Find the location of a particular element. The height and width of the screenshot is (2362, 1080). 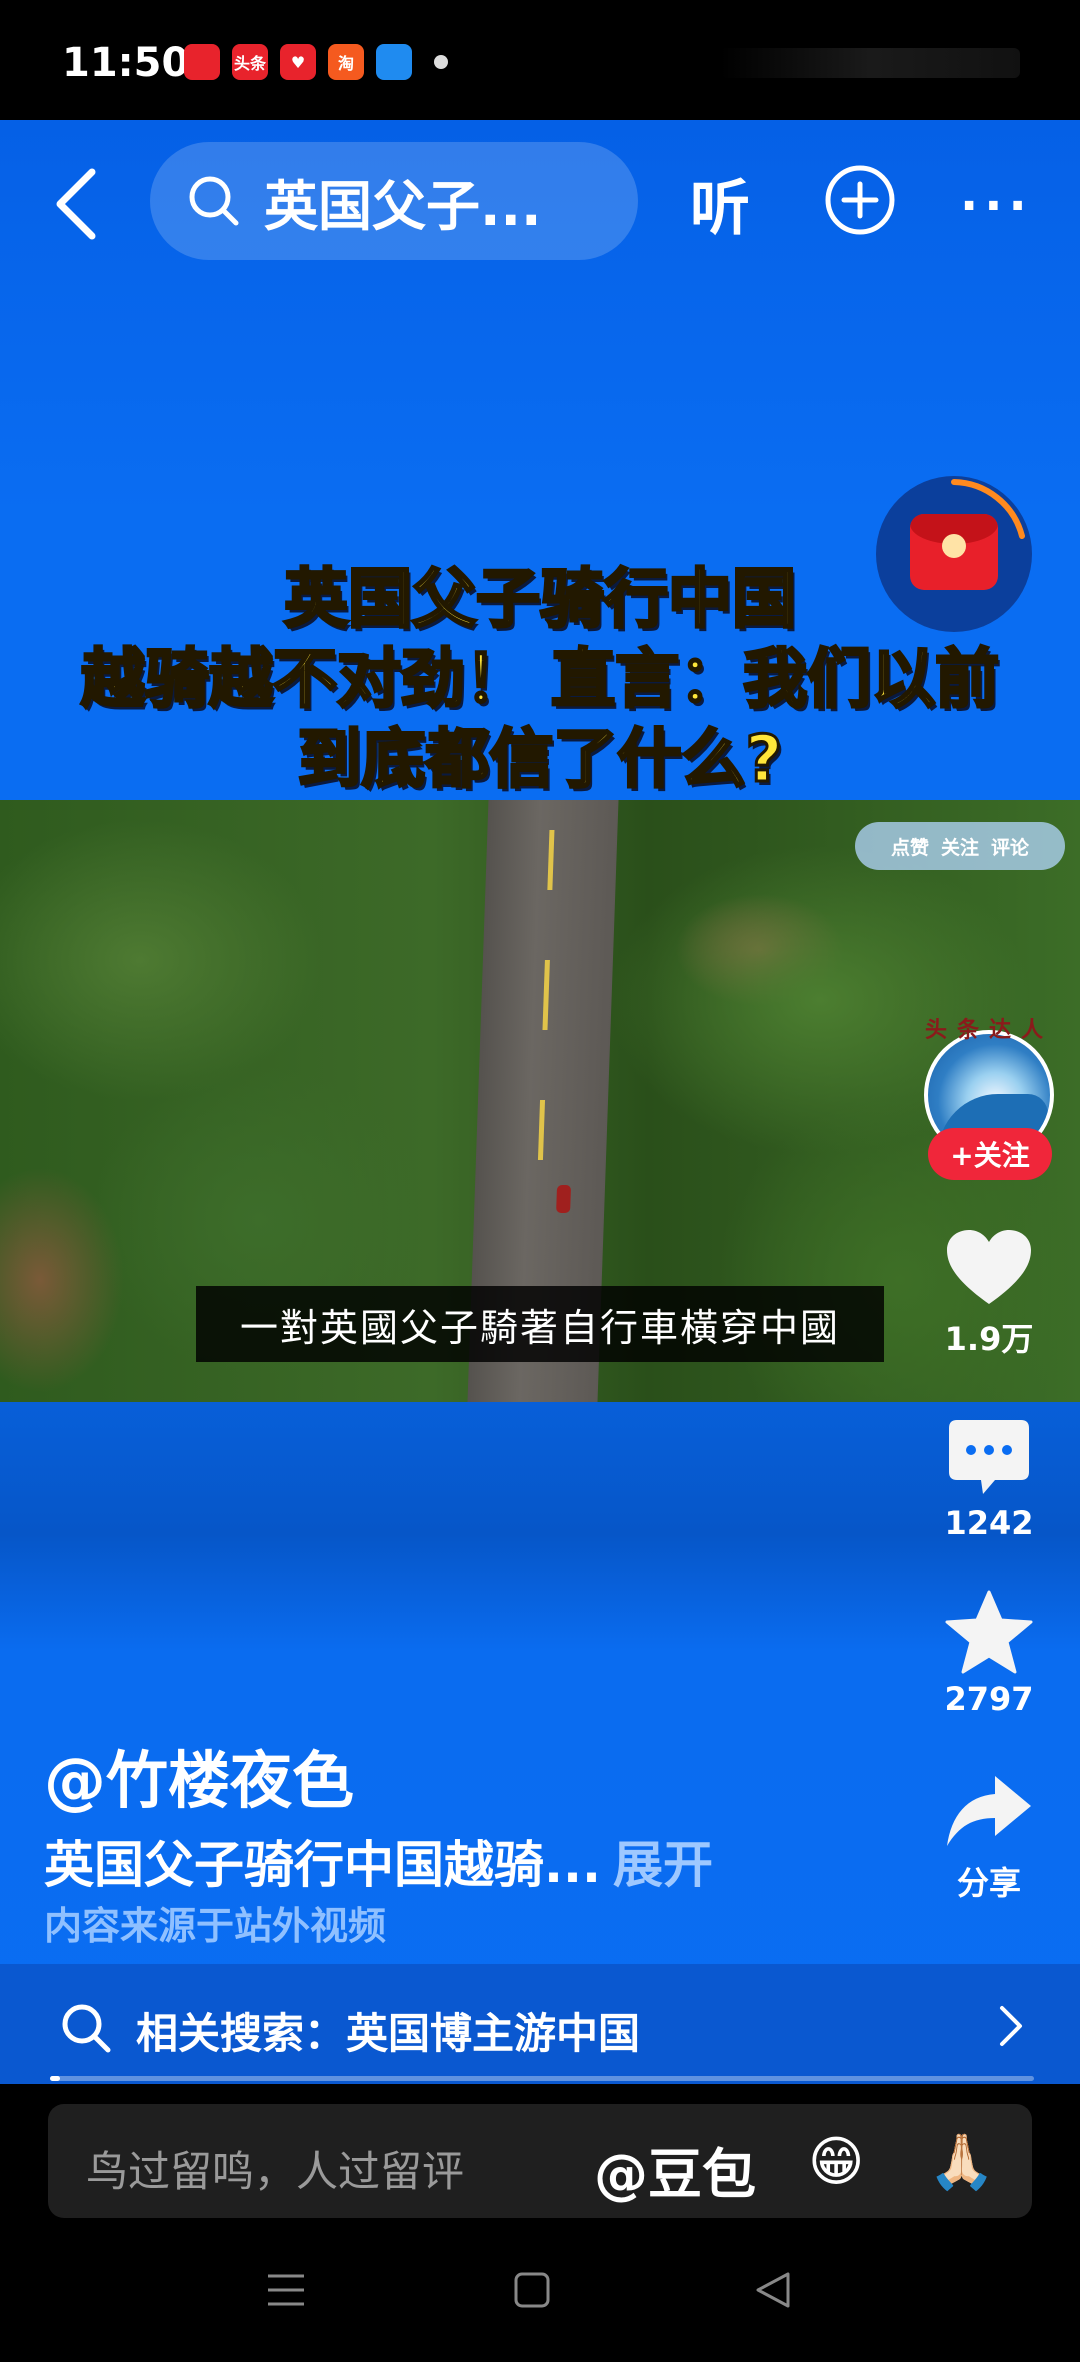

add-button is located at coordinates (860, 200).